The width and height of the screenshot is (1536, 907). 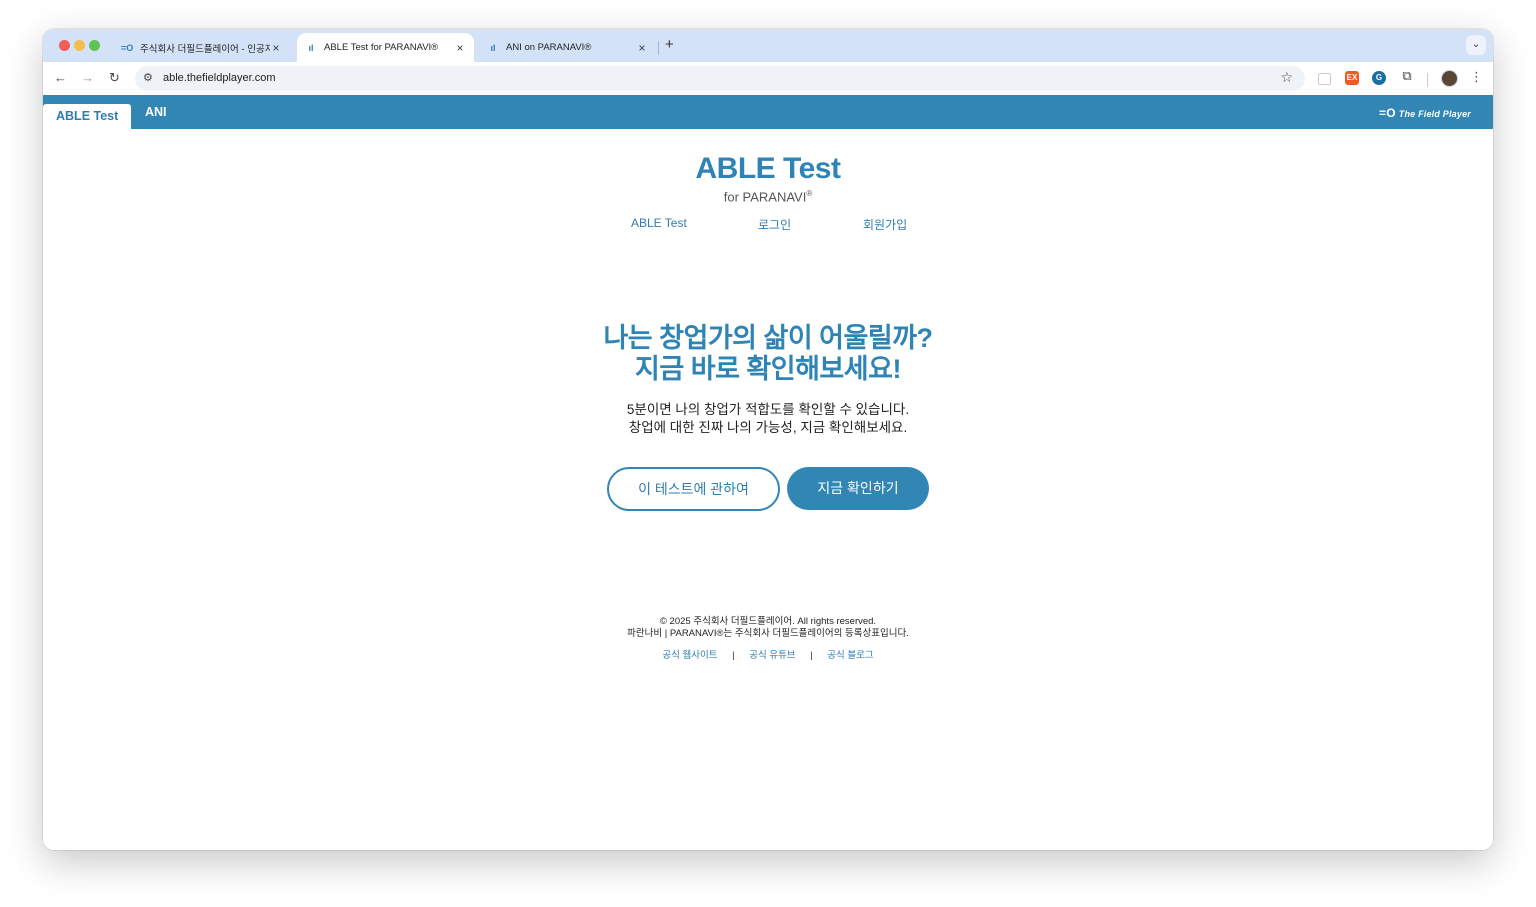 I want to click on footer-links: 공식 웹사이트 | 공식 유튜브 | 공식 블로그, so click(x=768, y=654).